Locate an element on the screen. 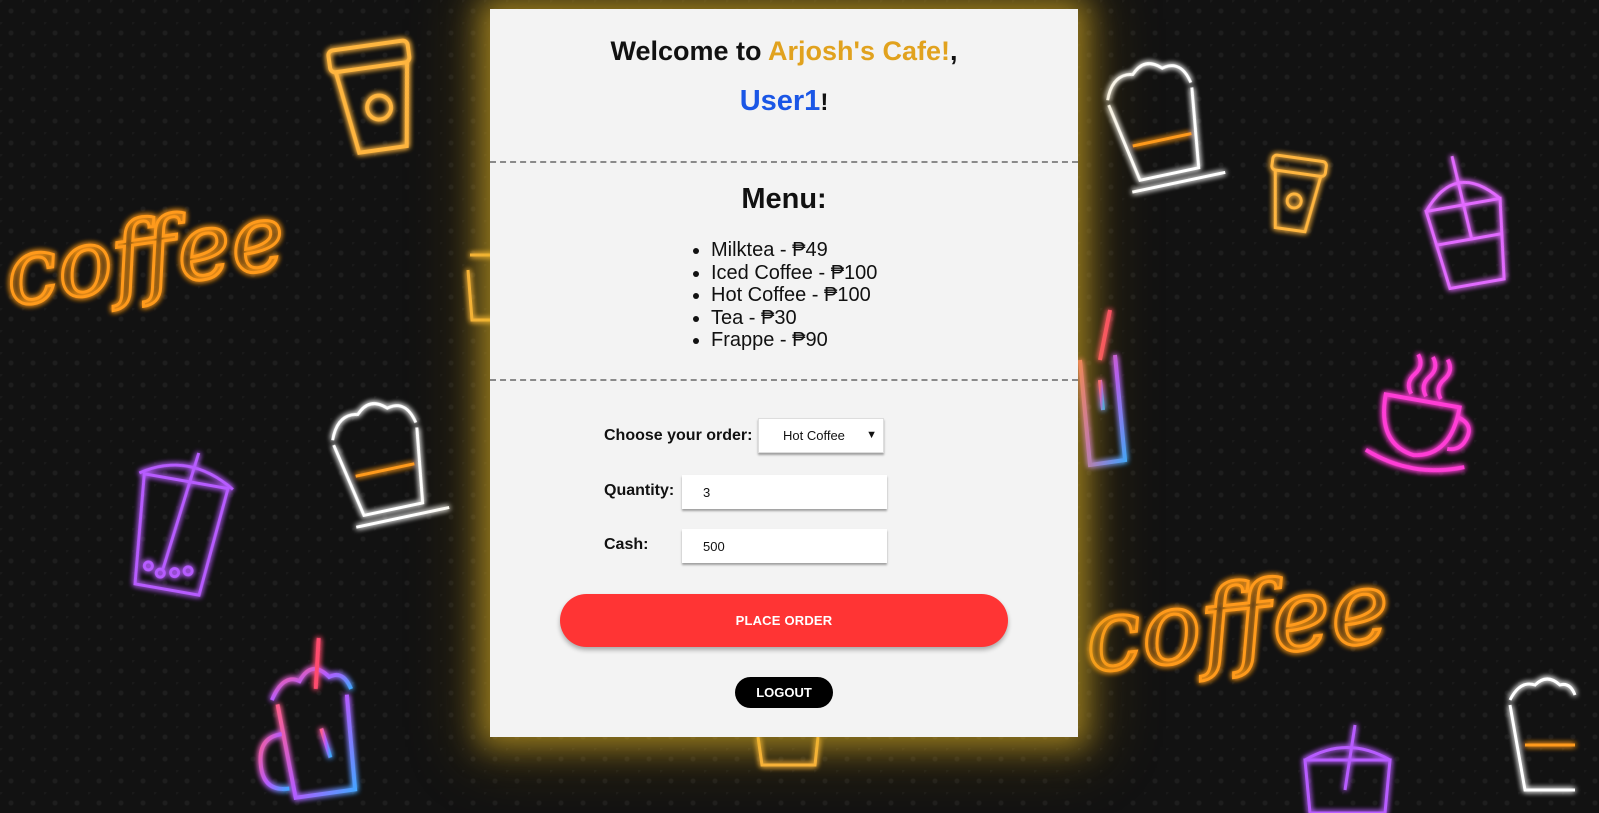 The image size is (1599, 813). welcome-section: Welcome to Arjosh's Cafe!, User1! is located at coordinates (784, 86).